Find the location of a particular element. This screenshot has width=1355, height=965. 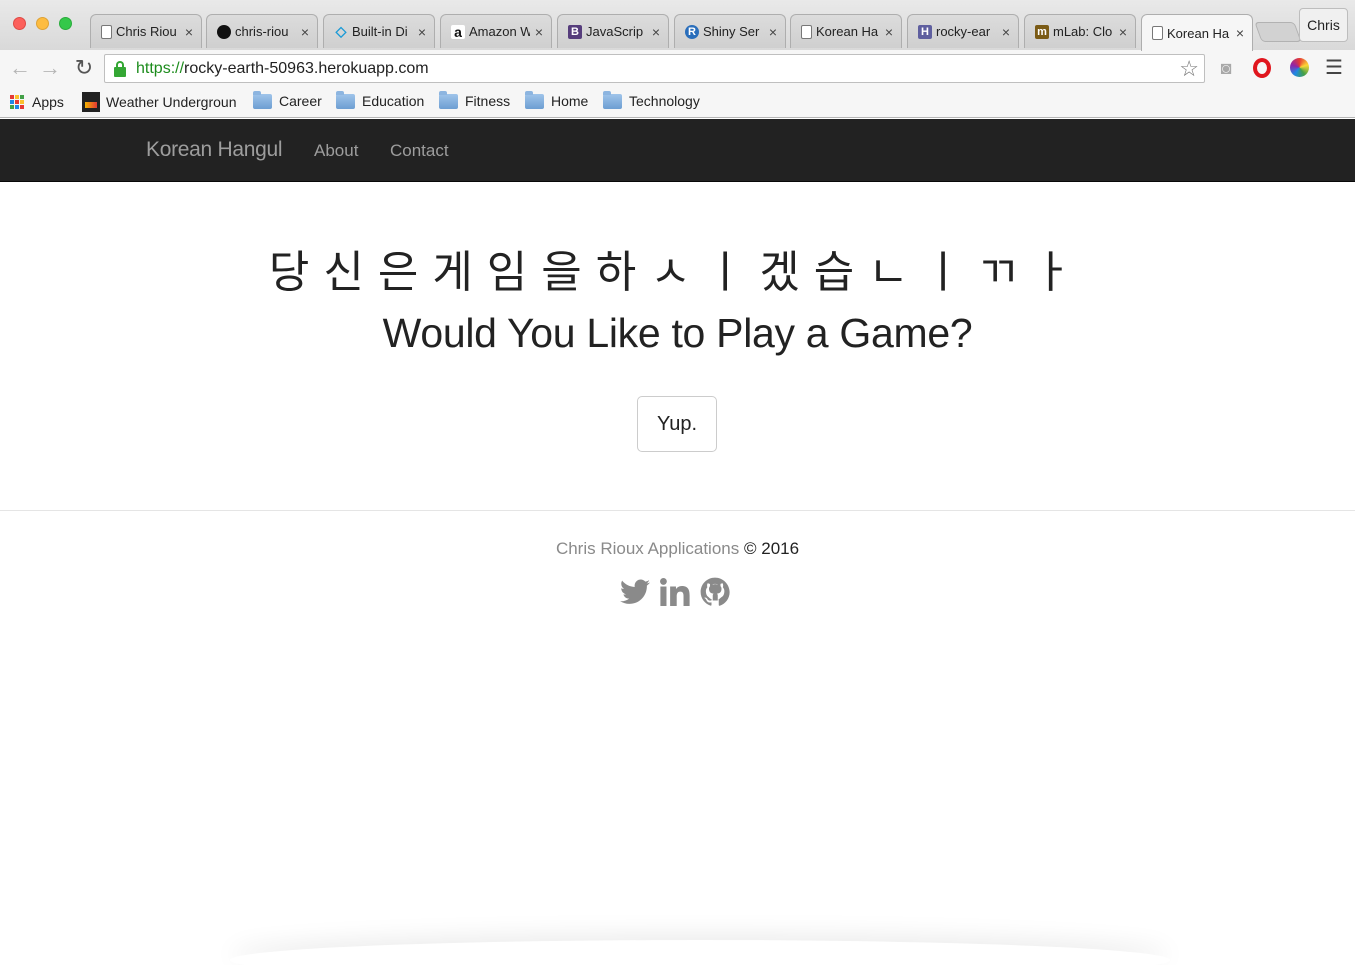

bookmark-label: Education is located at coordinates (393, 101).